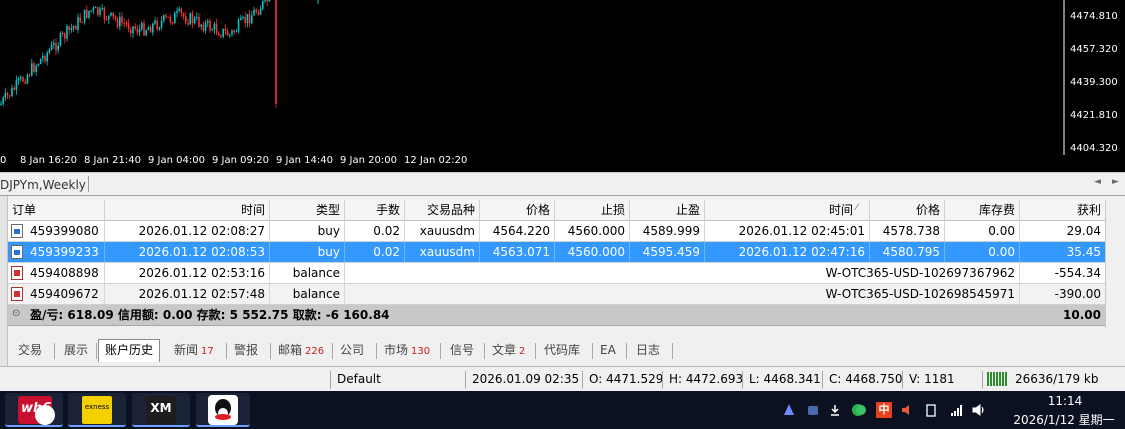 The height and width of the screenshot is (429, 1125). What do you see at coordinates (352, 351) in the screenshot?
I see `tab-company: 公司` at bounding box center [352, 351].